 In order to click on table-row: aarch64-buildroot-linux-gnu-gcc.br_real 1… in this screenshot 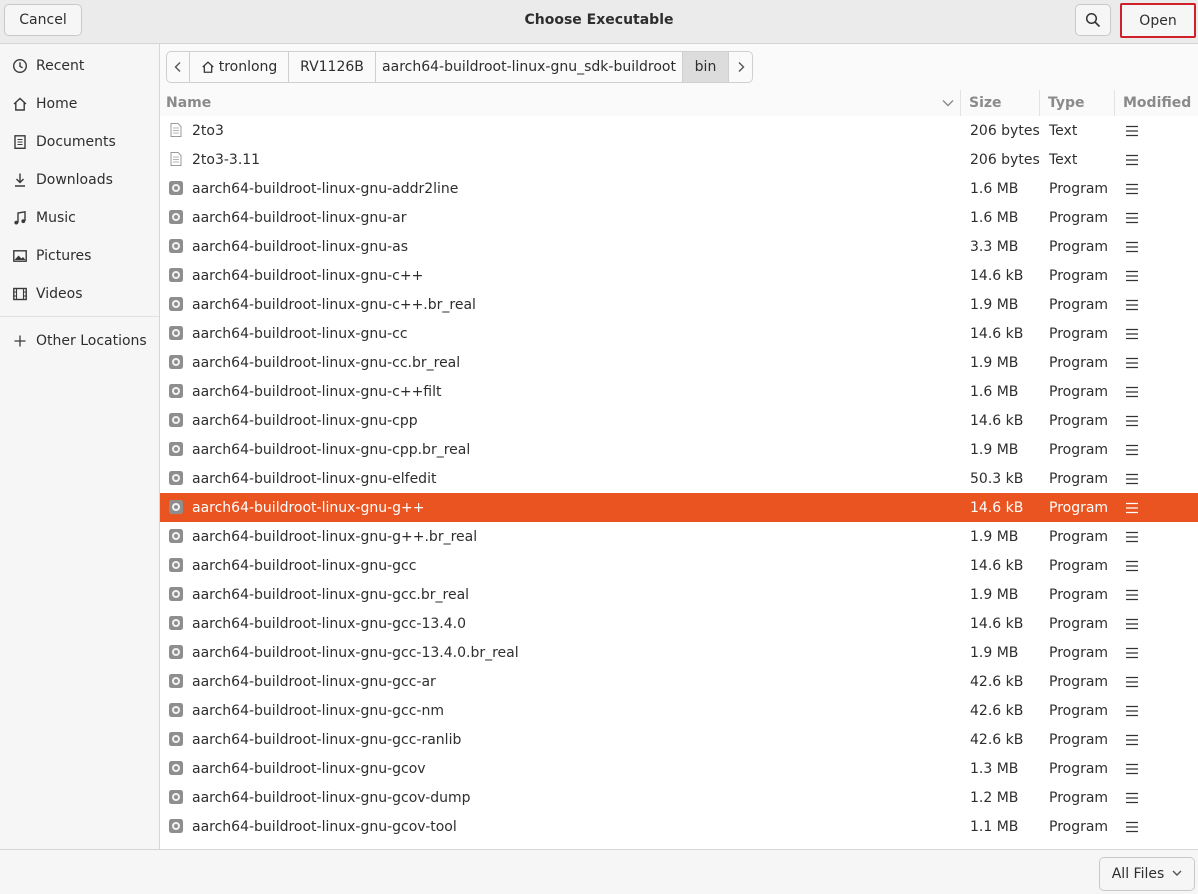, I will do `click(679, 594)`.